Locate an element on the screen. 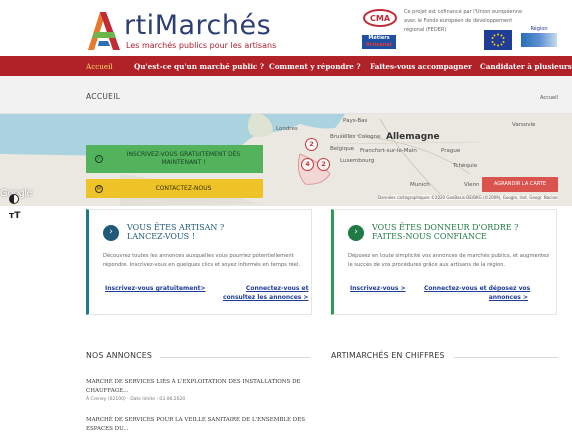 The height and width of the screenshot is (434, 572). nav-item-candidater: Candidater à plusieurs is located at coordinates (526, 66).